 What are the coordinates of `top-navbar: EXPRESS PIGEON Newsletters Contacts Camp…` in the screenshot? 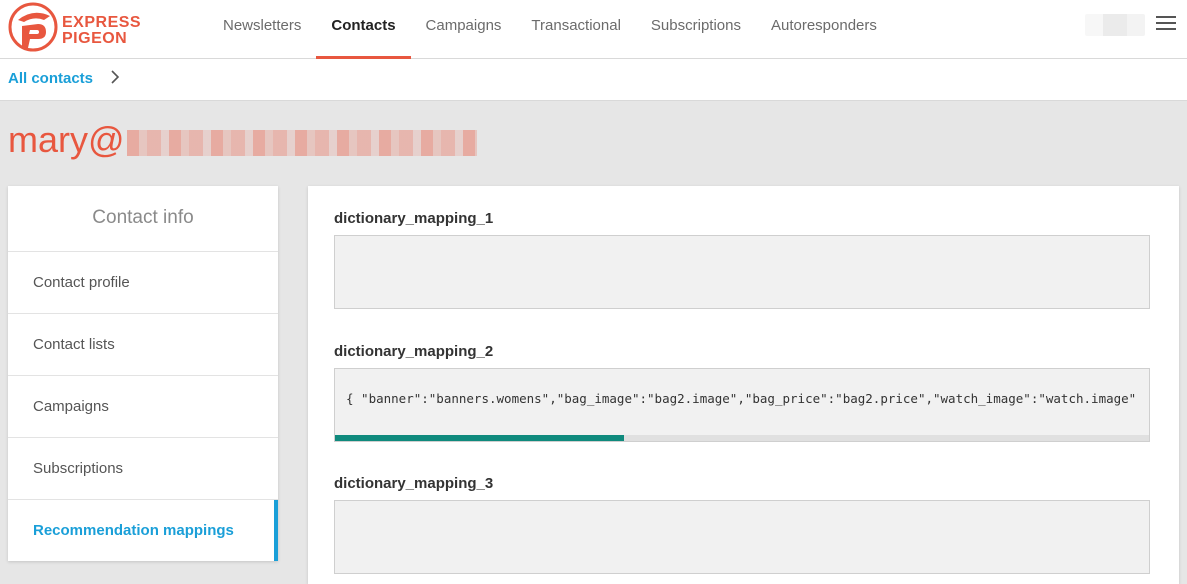 It's located at (593, 29).